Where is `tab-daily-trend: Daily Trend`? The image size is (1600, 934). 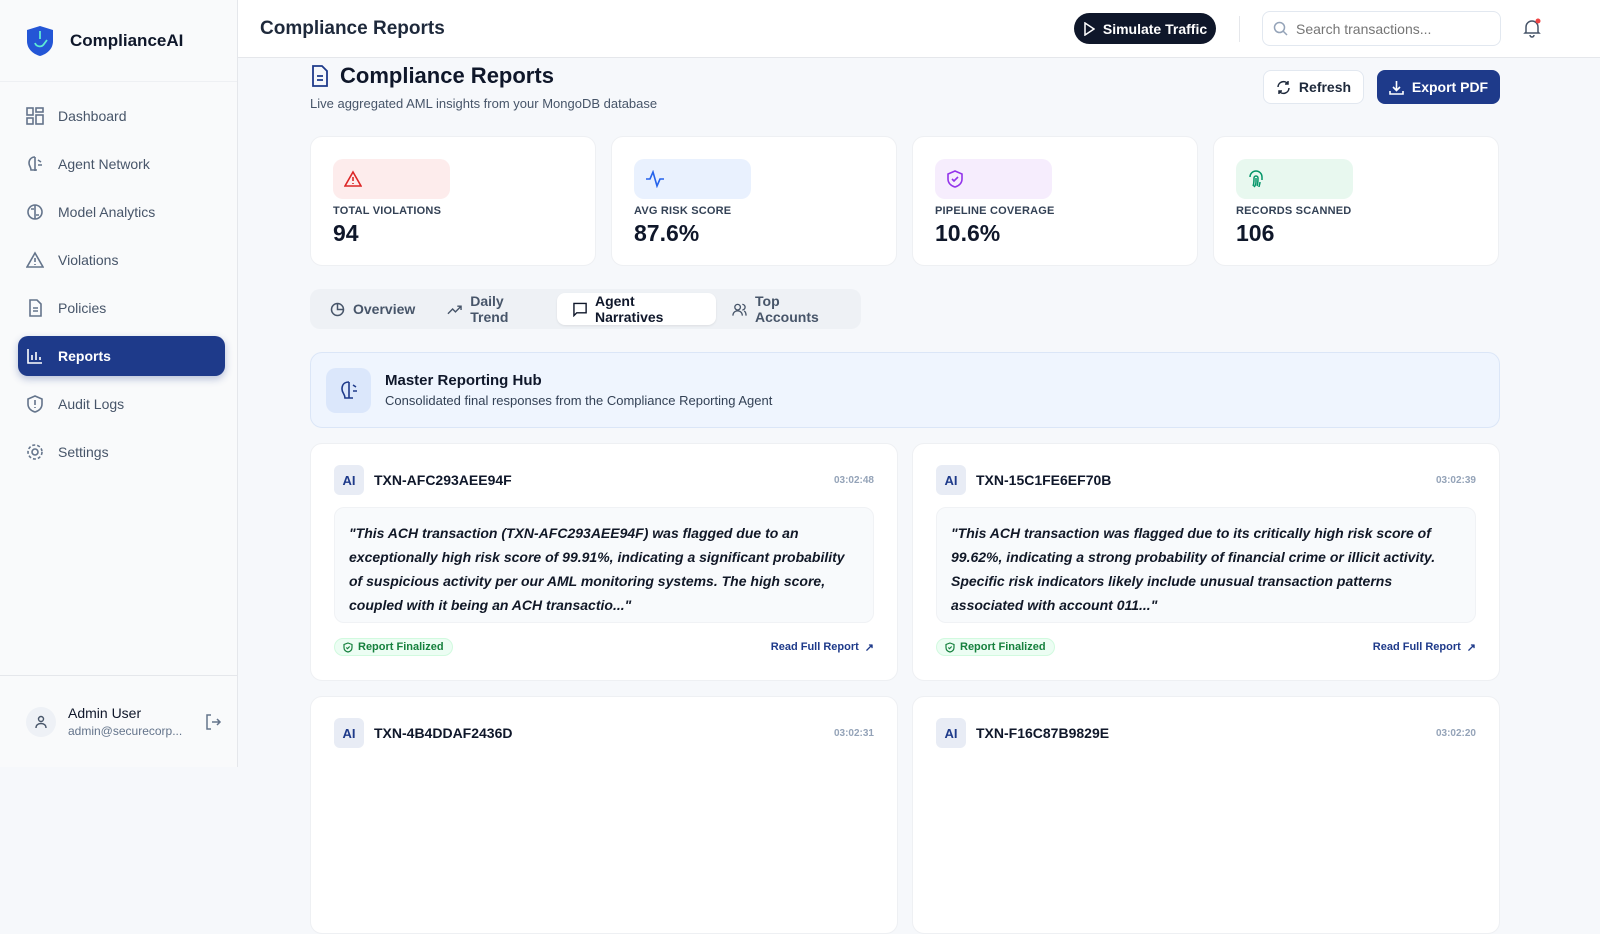 tab-daily-trend: Daily Trend is located at coordinates (494, 309).